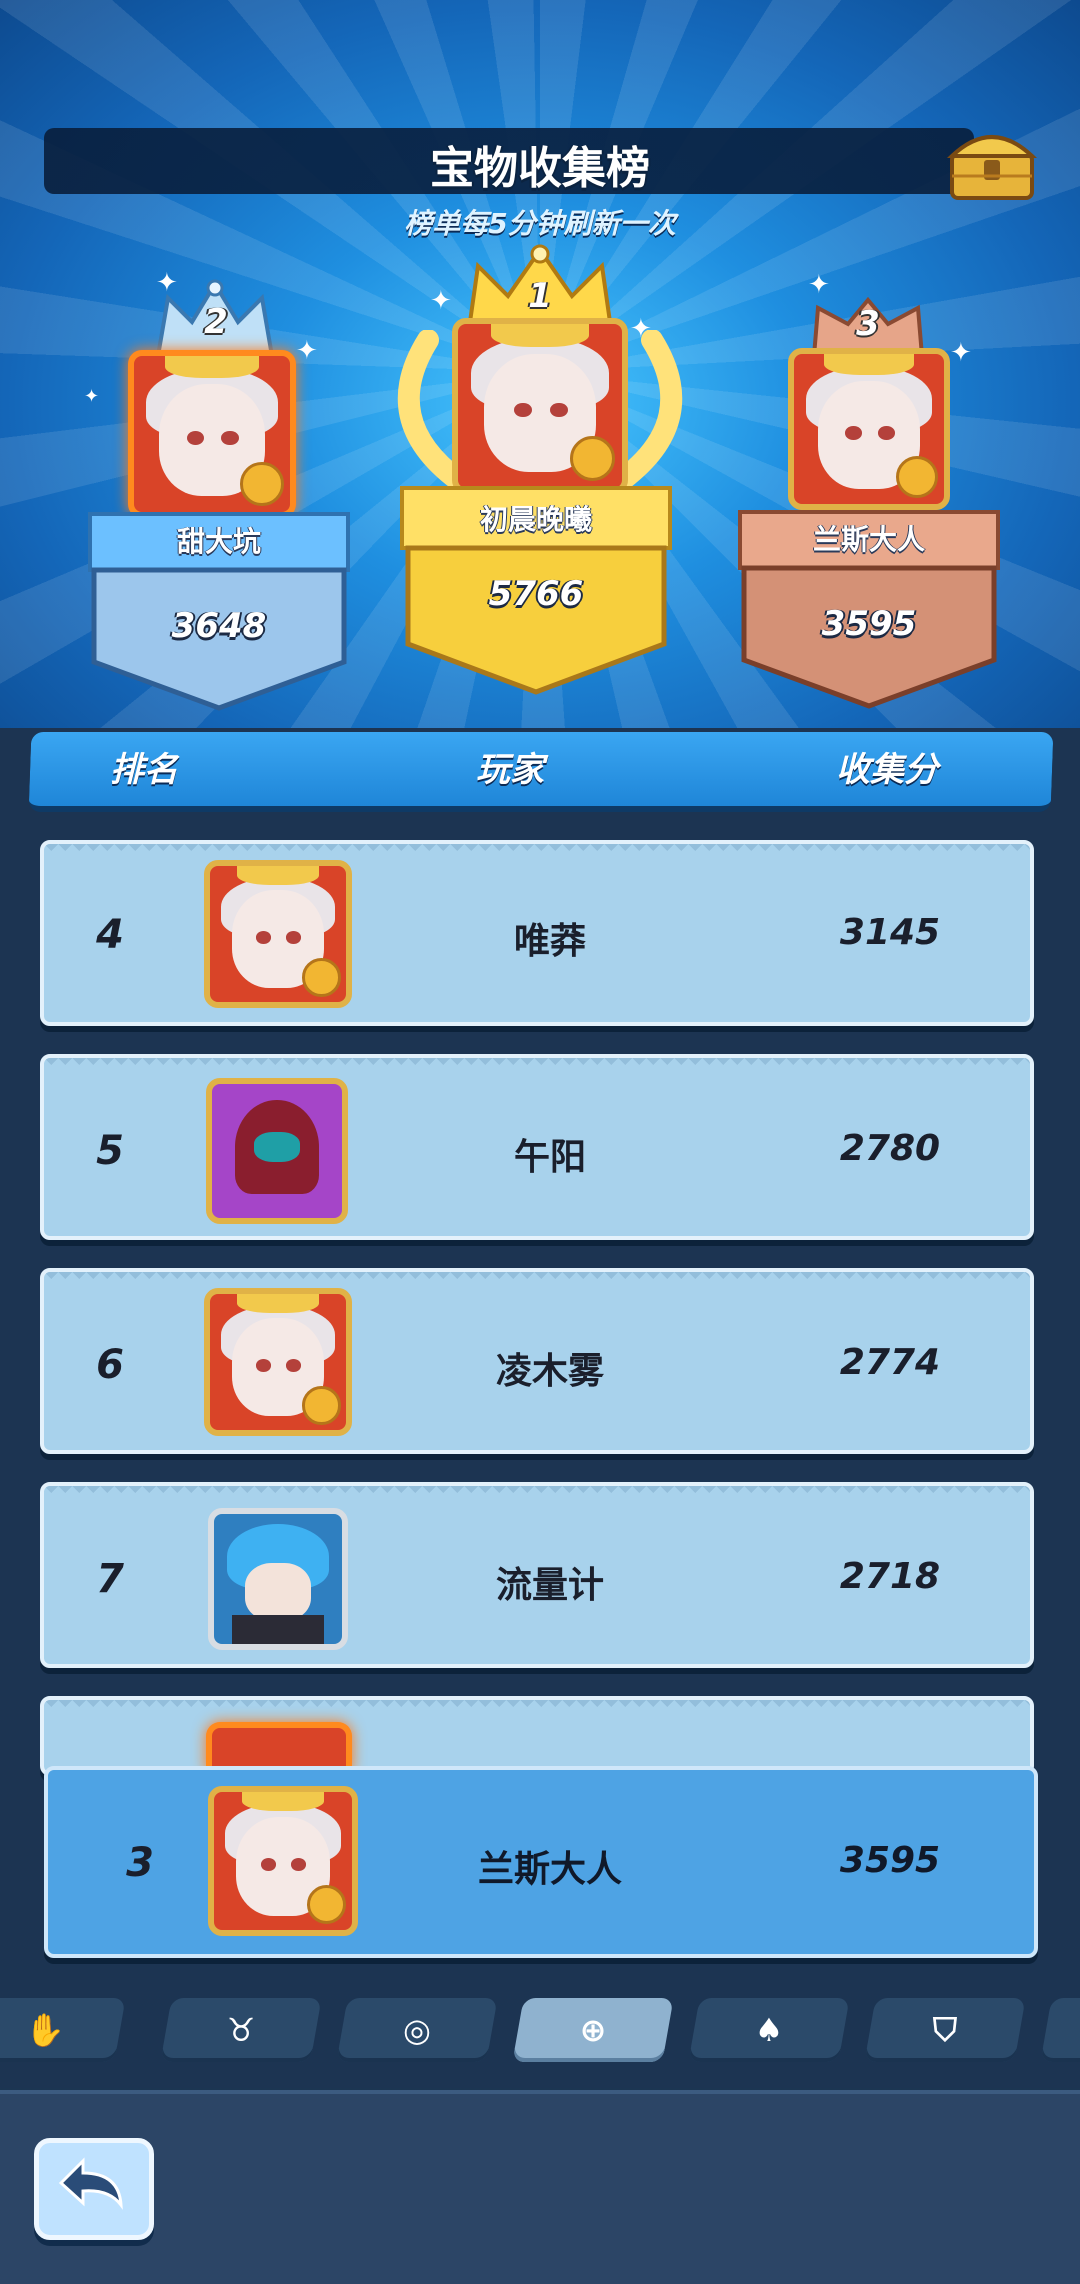  I want to click on tab-bull: ♉, so click(241, 2030).